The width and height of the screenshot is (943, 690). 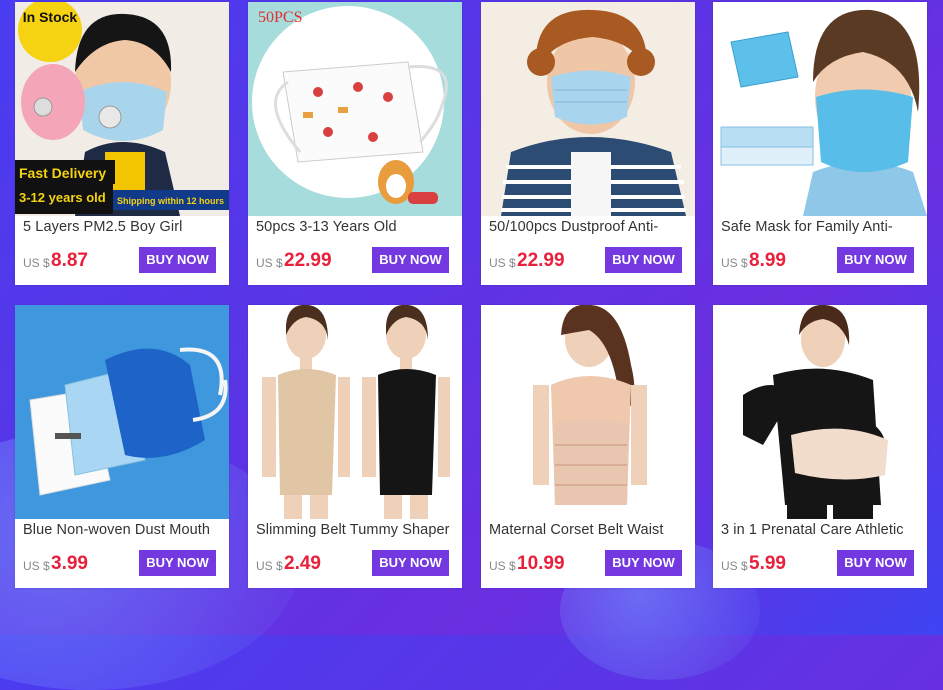 I want to click on product-price: 10.99, so click(x=541, y=563).